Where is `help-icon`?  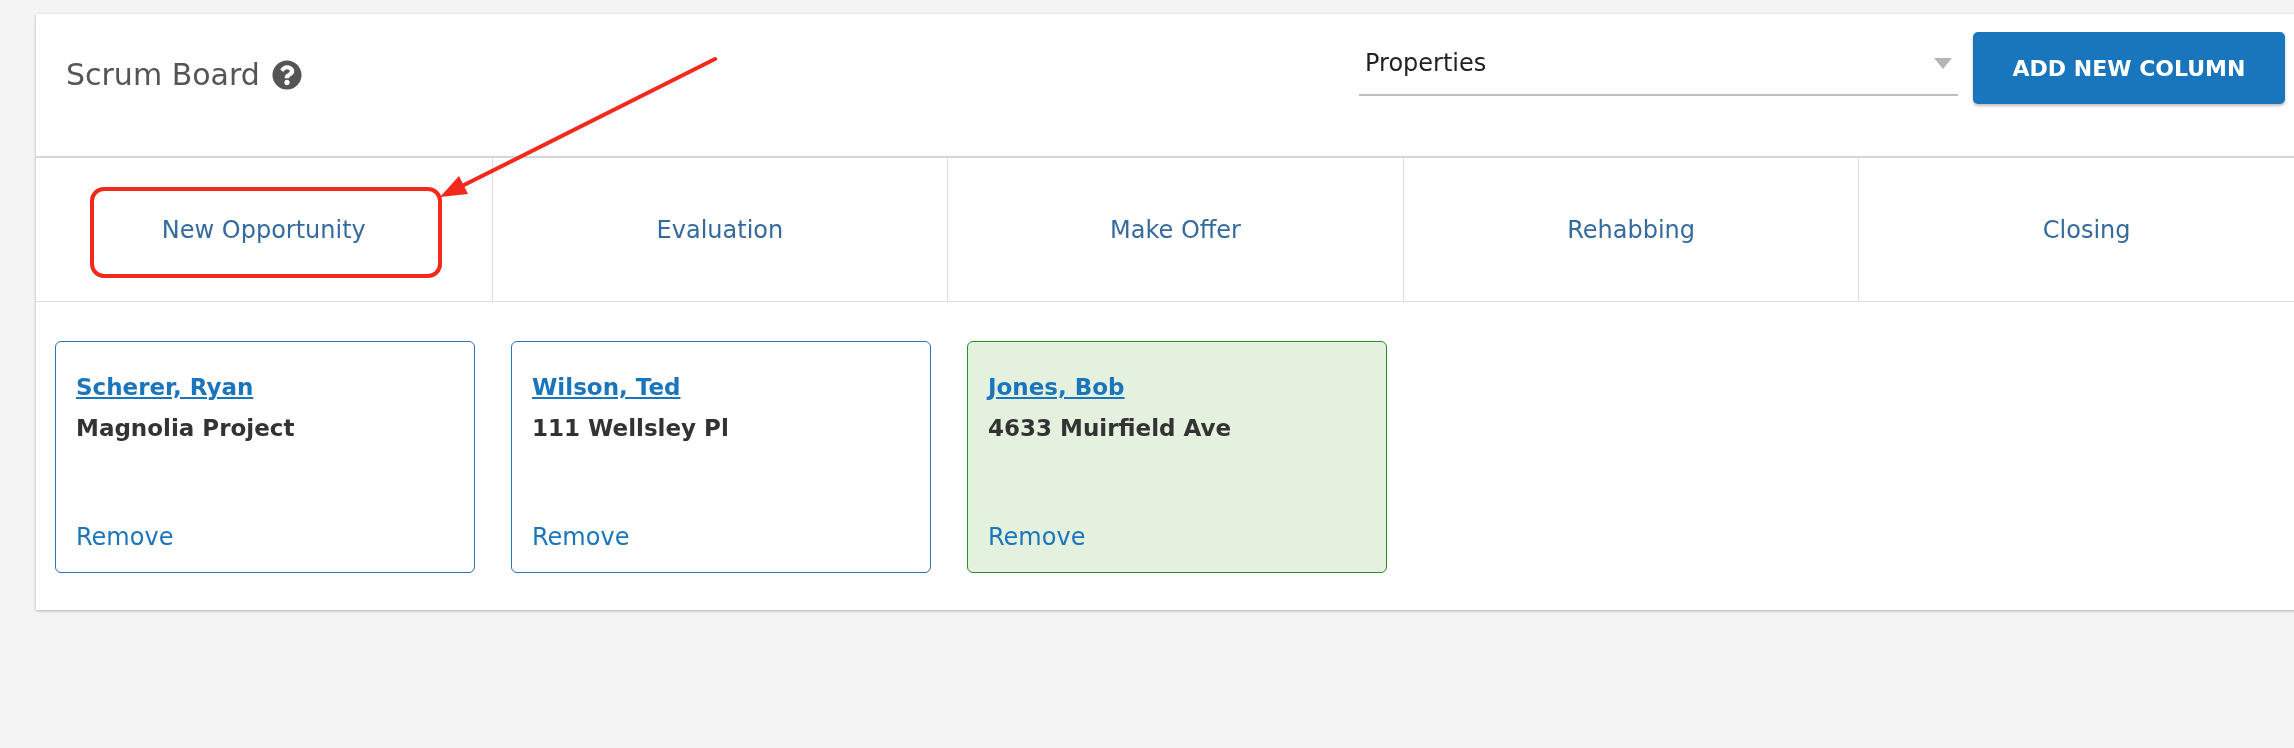
help-icon is located at coordinates (286, 75).